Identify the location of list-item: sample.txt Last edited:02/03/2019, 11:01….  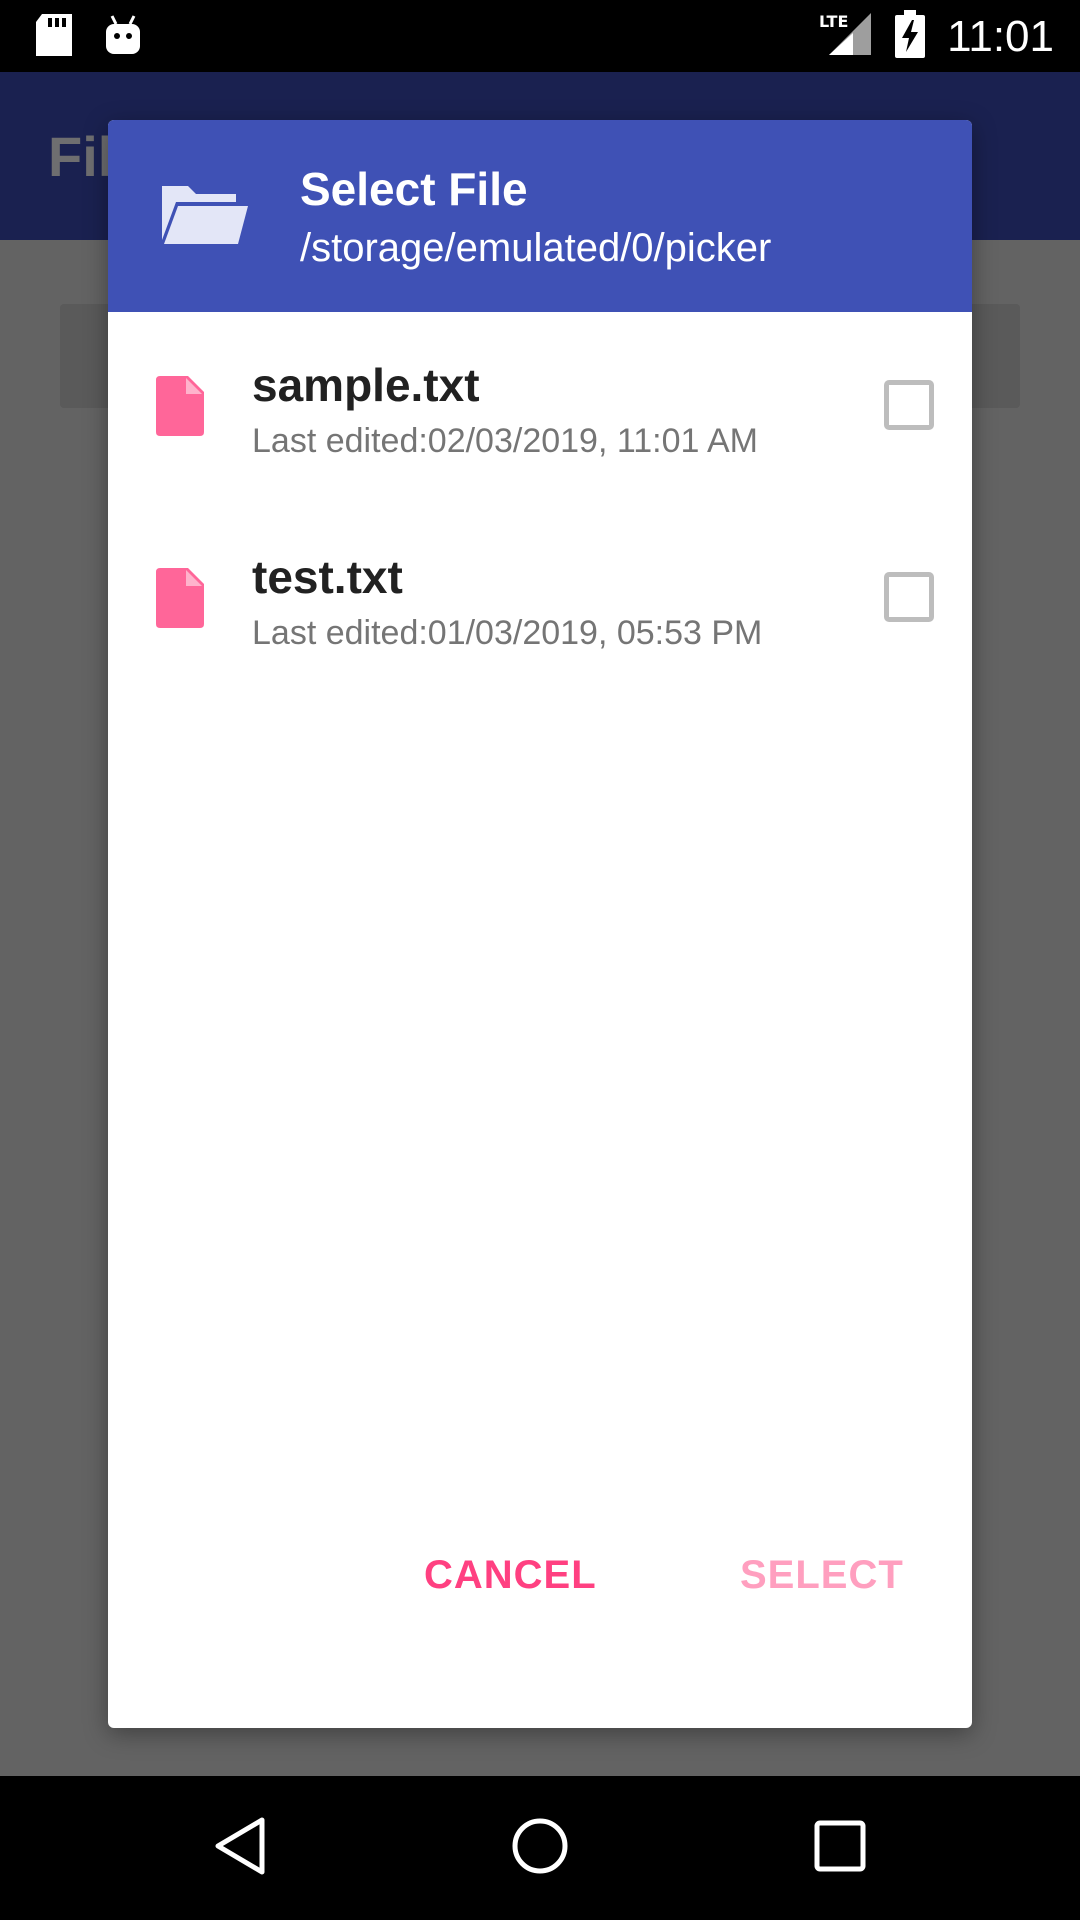
(540, 408).